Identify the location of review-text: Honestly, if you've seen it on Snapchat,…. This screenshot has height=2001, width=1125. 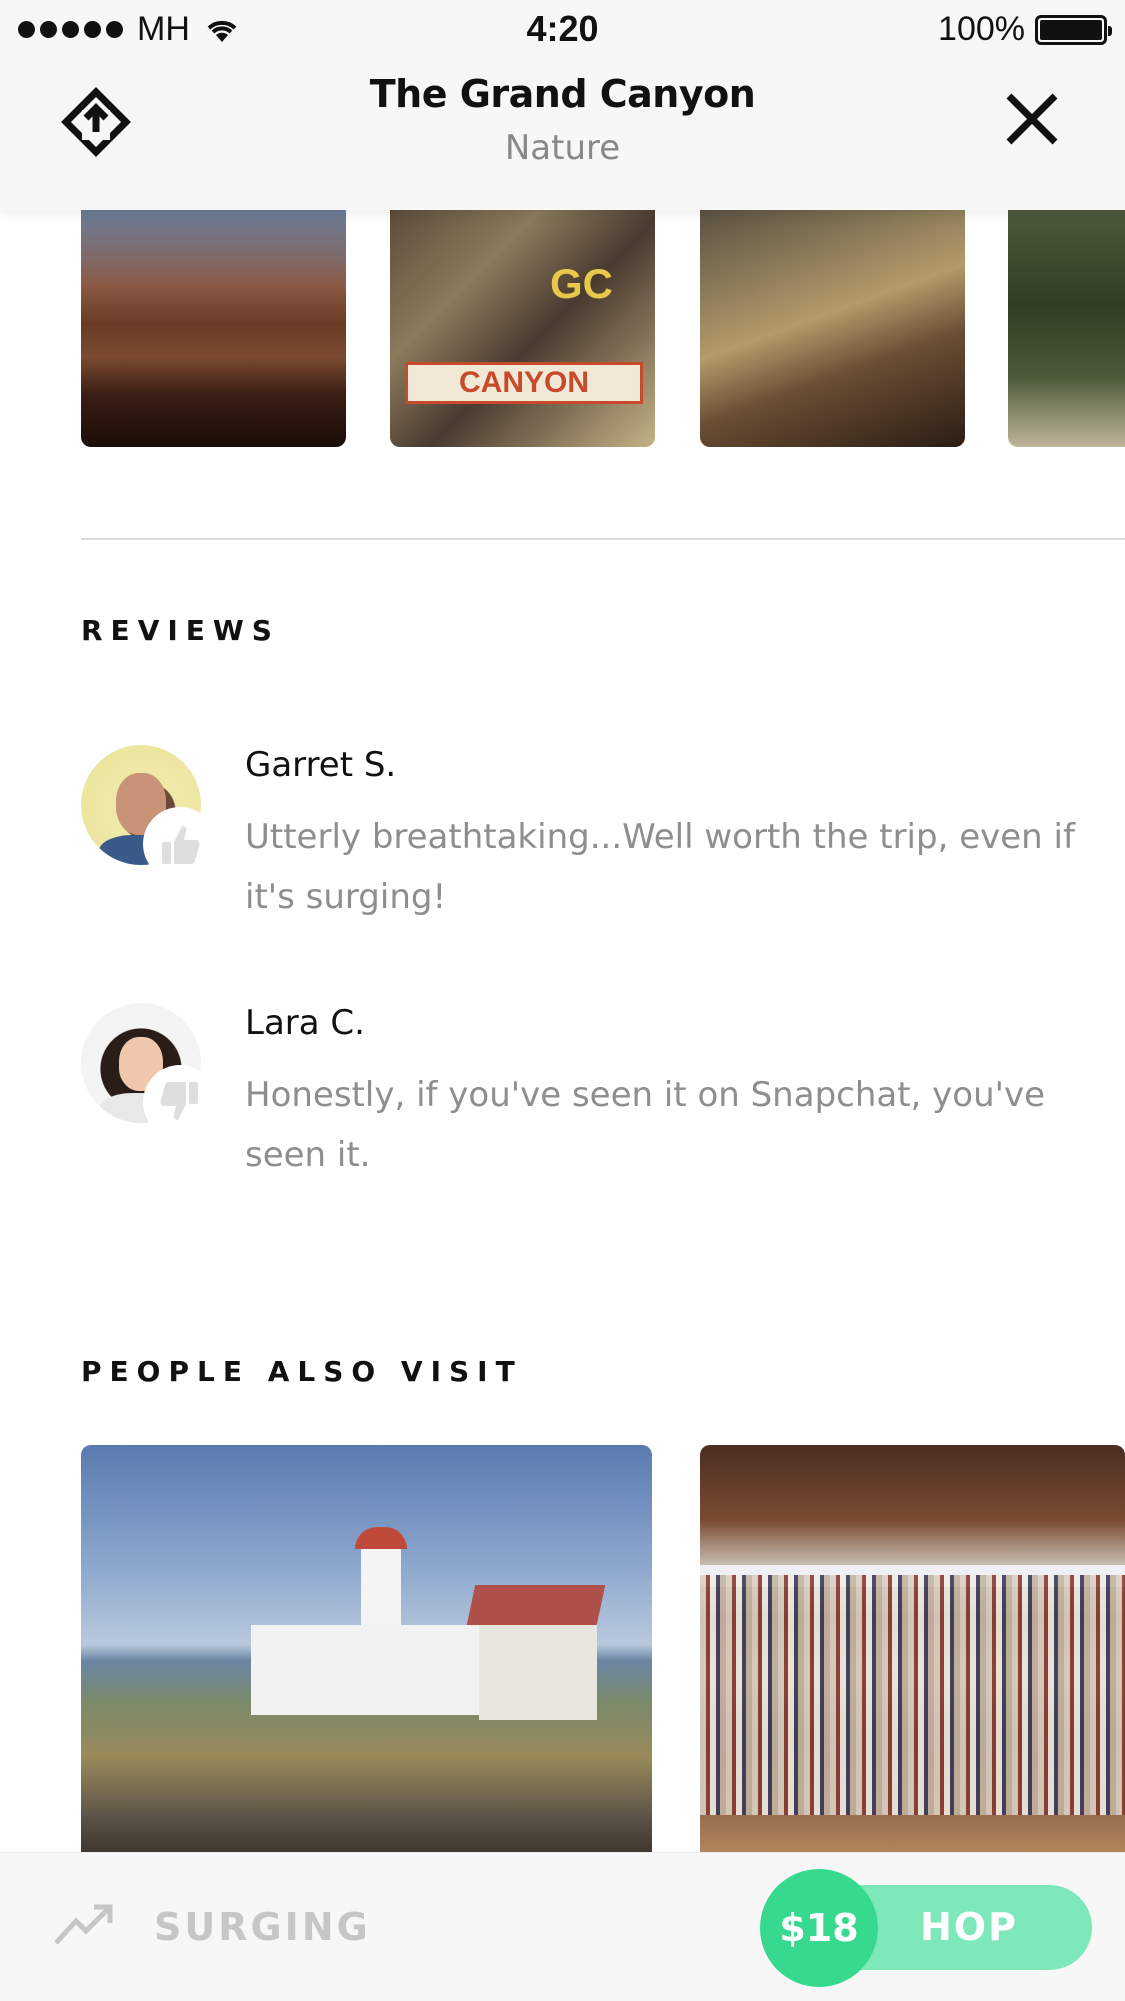
(645, 1125).